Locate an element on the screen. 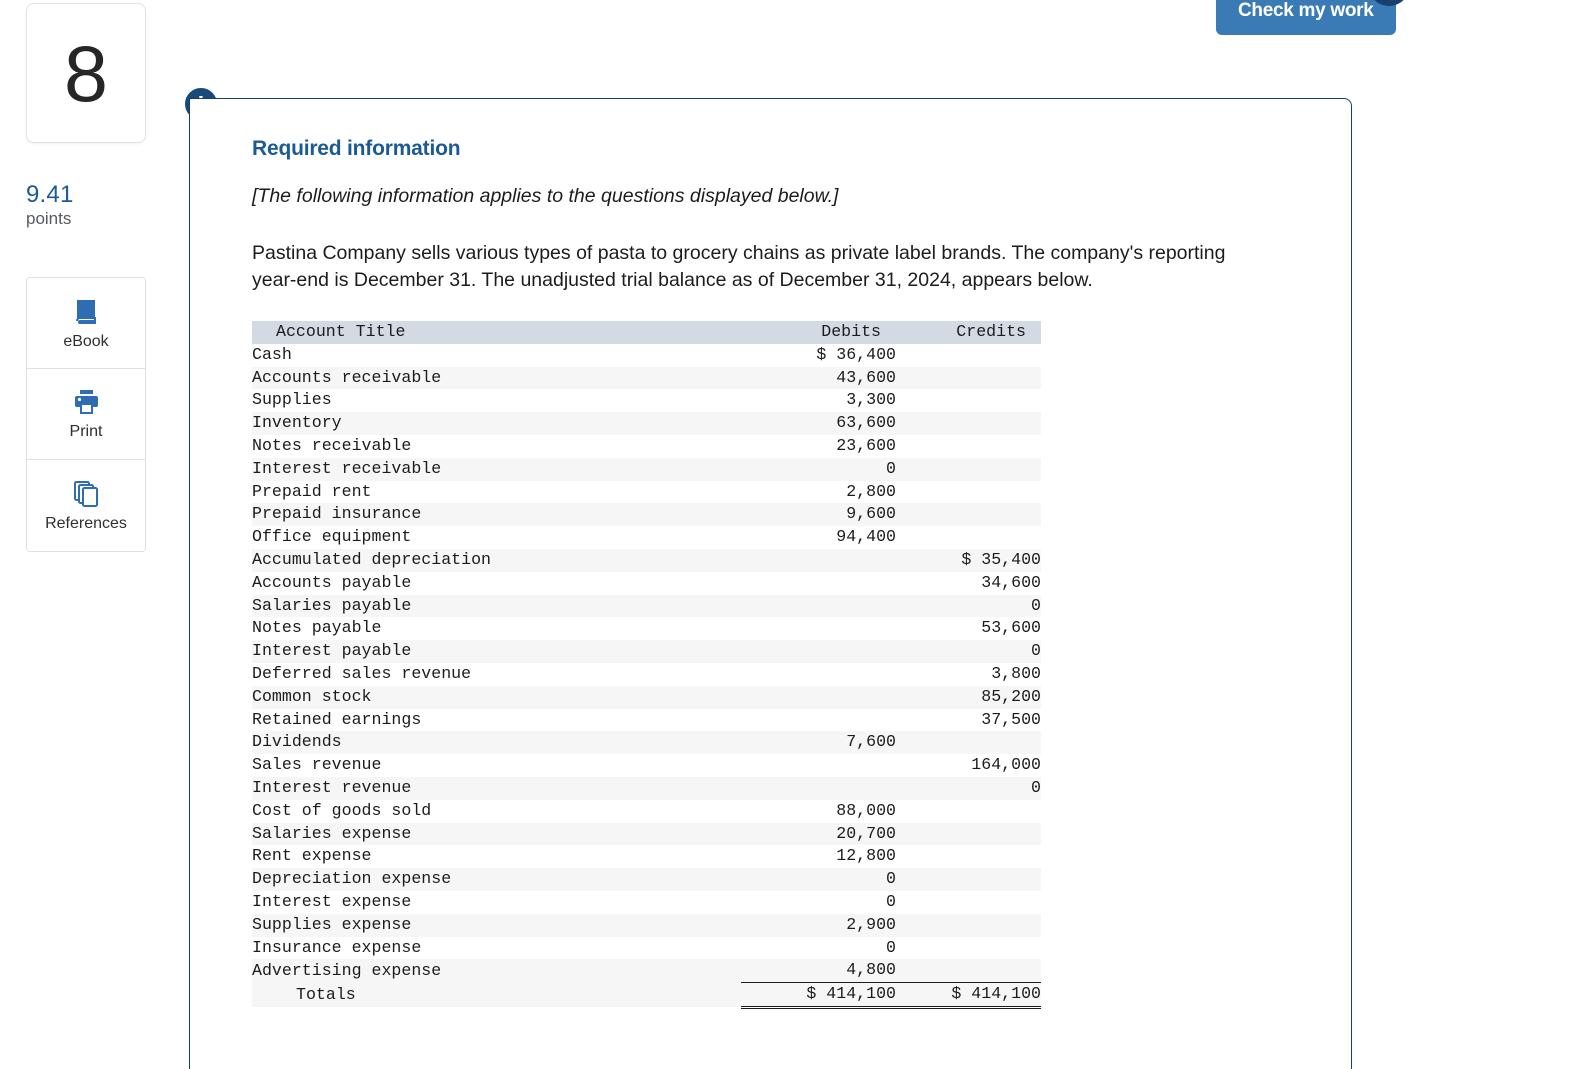  table-row: Salaries expense 20,700 is located at coordinates (646, 834).